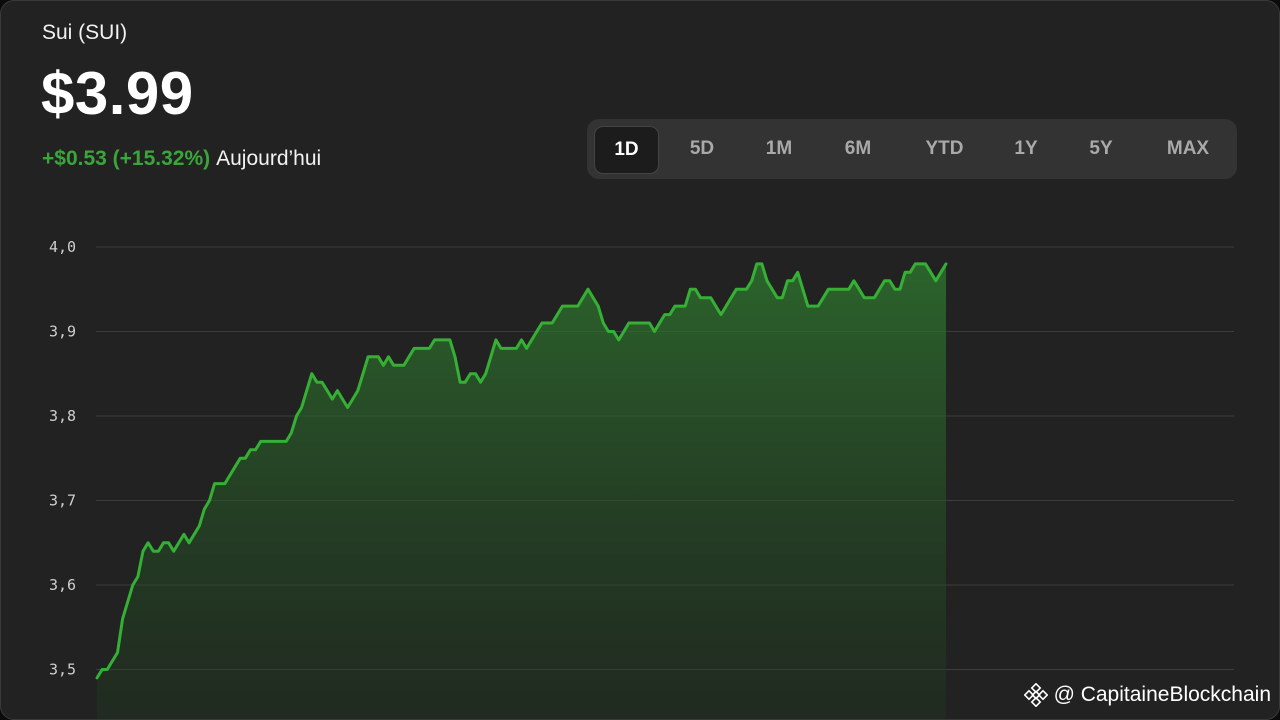 The height and width of the screenshot is (720, 1280). Describe the element at coordinates (62, 670) in the screenshot. I see `y-tick-label: 3,5` at that location.